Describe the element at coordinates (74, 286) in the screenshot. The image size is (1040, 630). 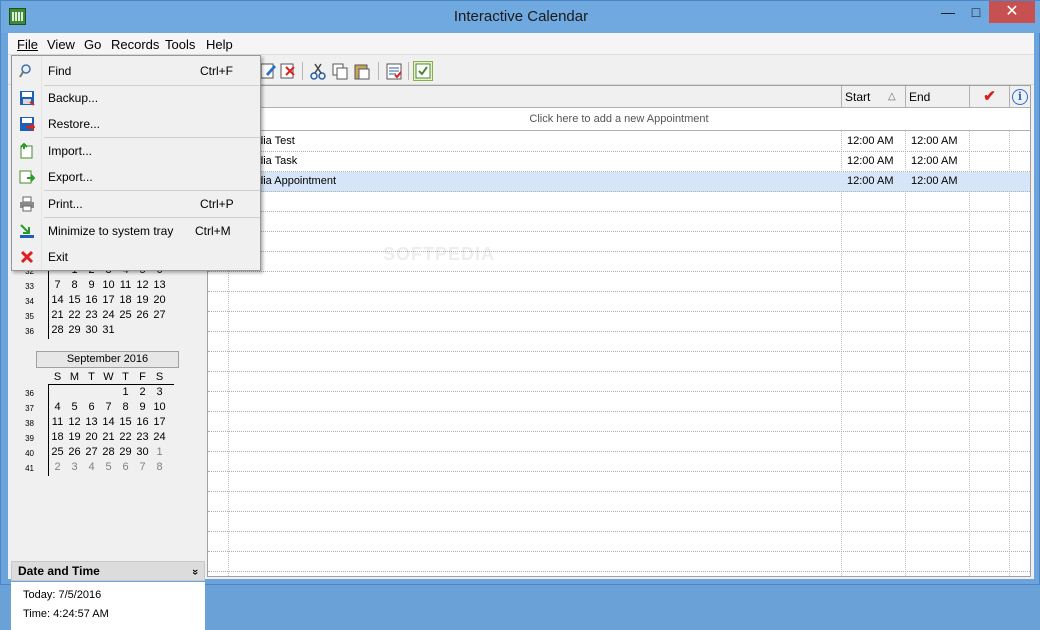
I see `calendar-day: 8` at that location.